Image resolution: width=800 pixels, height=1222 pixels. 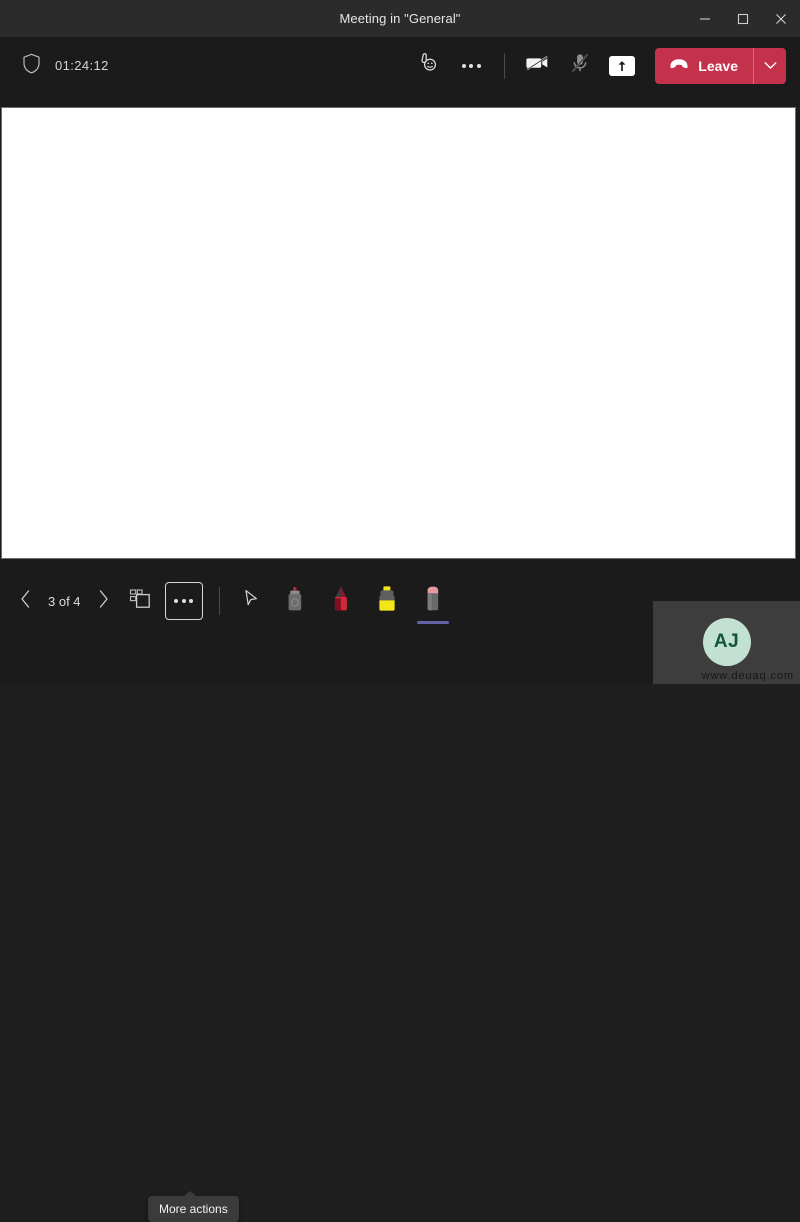 What do you see at coordinates (219, 601) in the screenshot?
I see `toolbar-divider` at bounding box center [219, 601].